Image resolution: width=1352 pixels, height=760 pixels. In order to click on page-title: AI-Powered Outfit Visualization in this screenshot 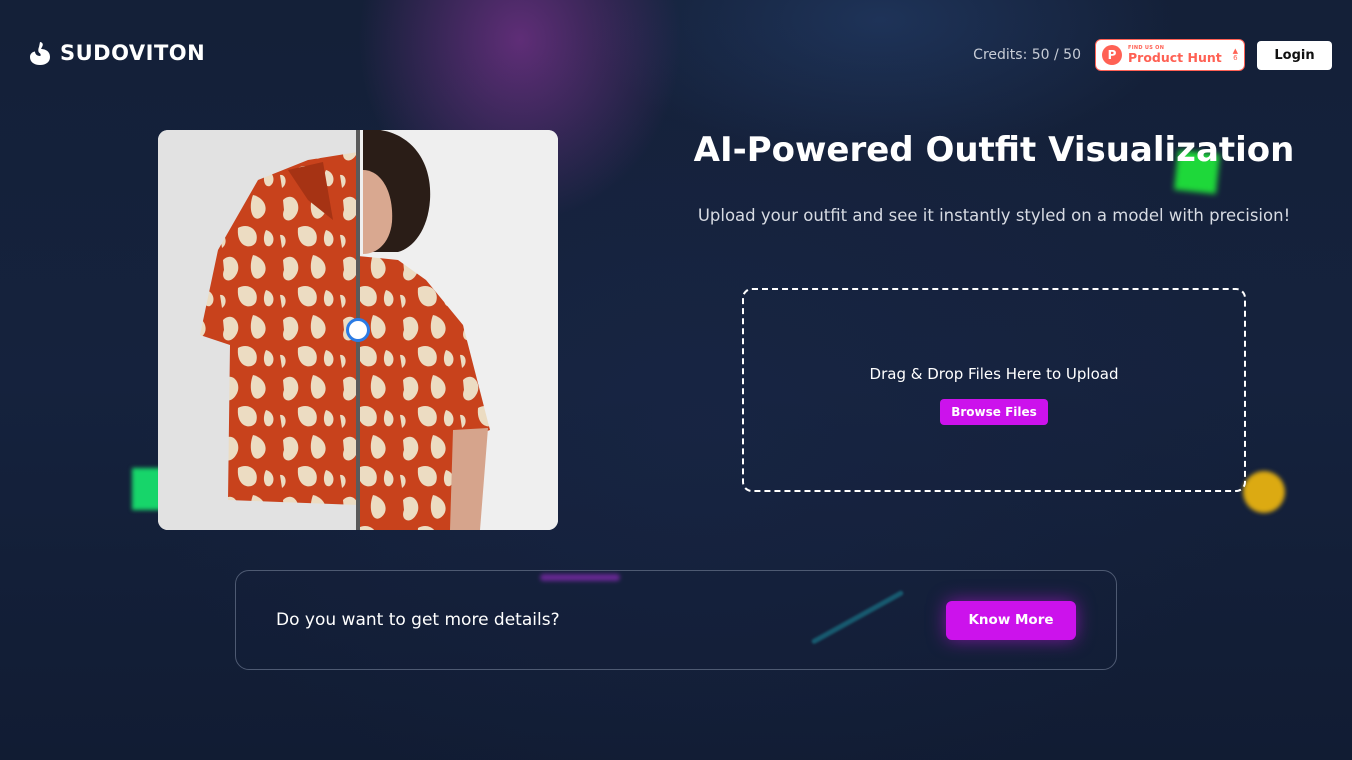, I will do `click(994, 150)`.